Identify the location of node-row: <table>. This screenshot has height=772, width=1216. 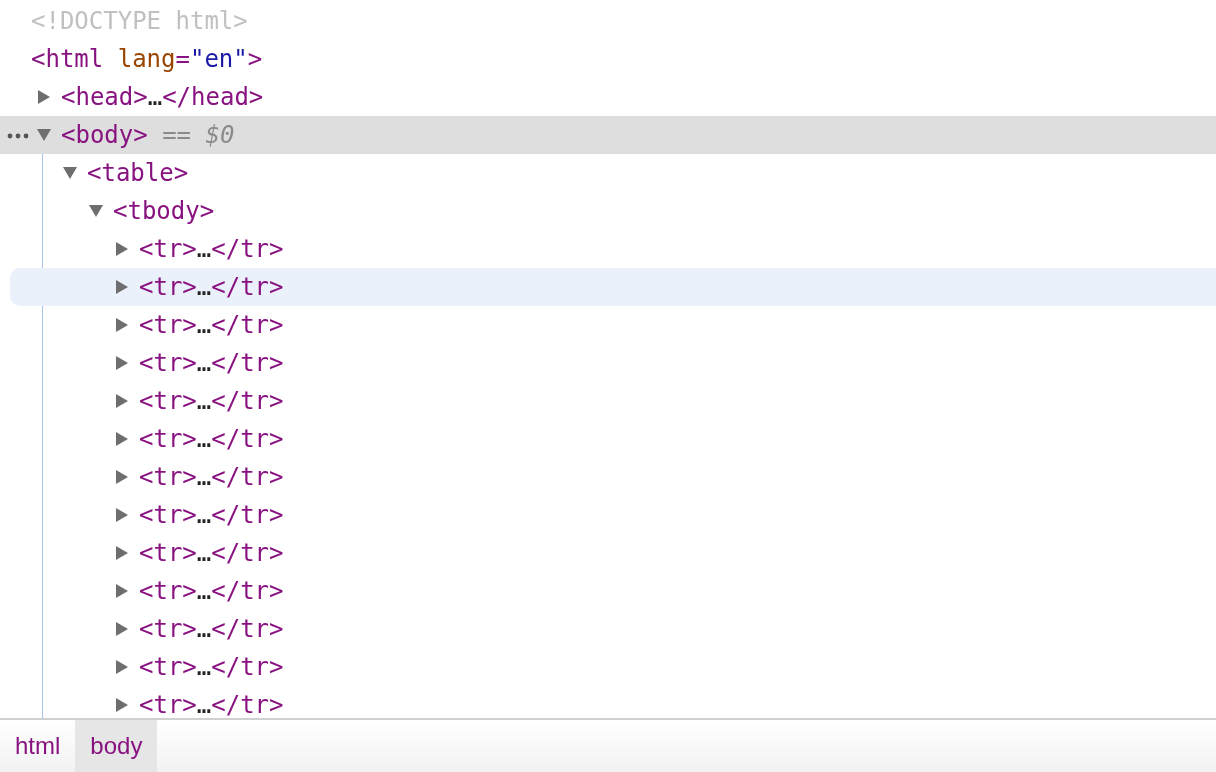
(608, 173).